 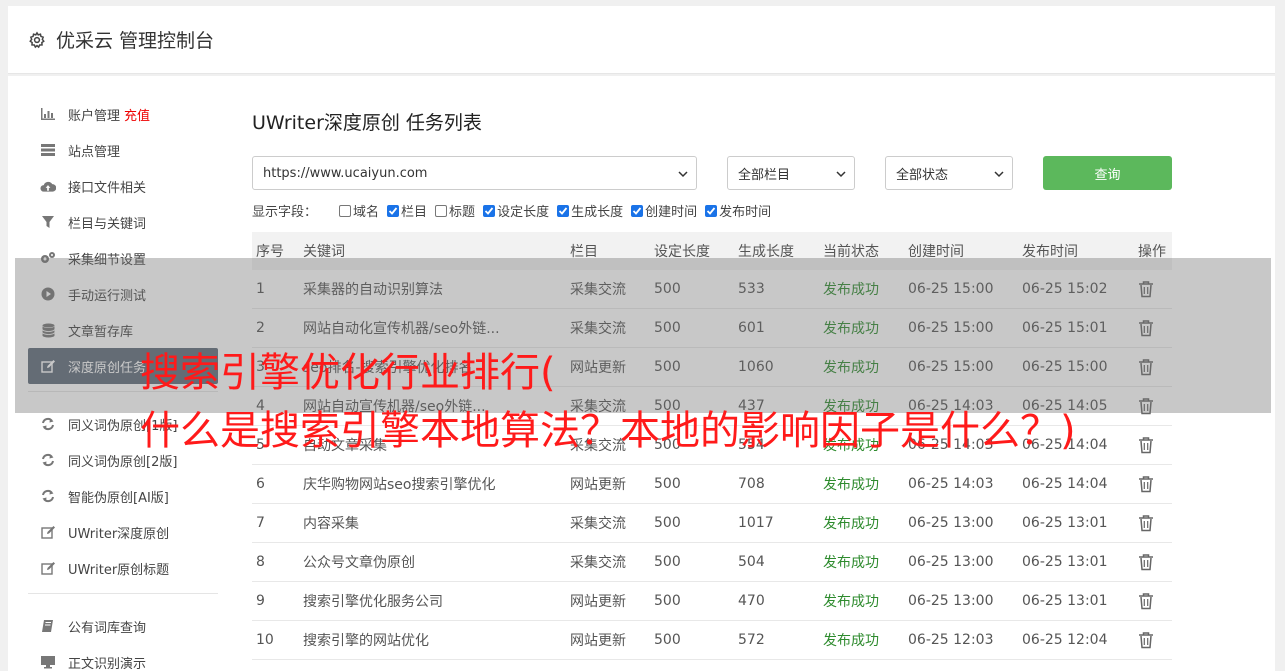 I want to click on table-cell: 搜索引擎的网站优化, so click(x=366, y=641).